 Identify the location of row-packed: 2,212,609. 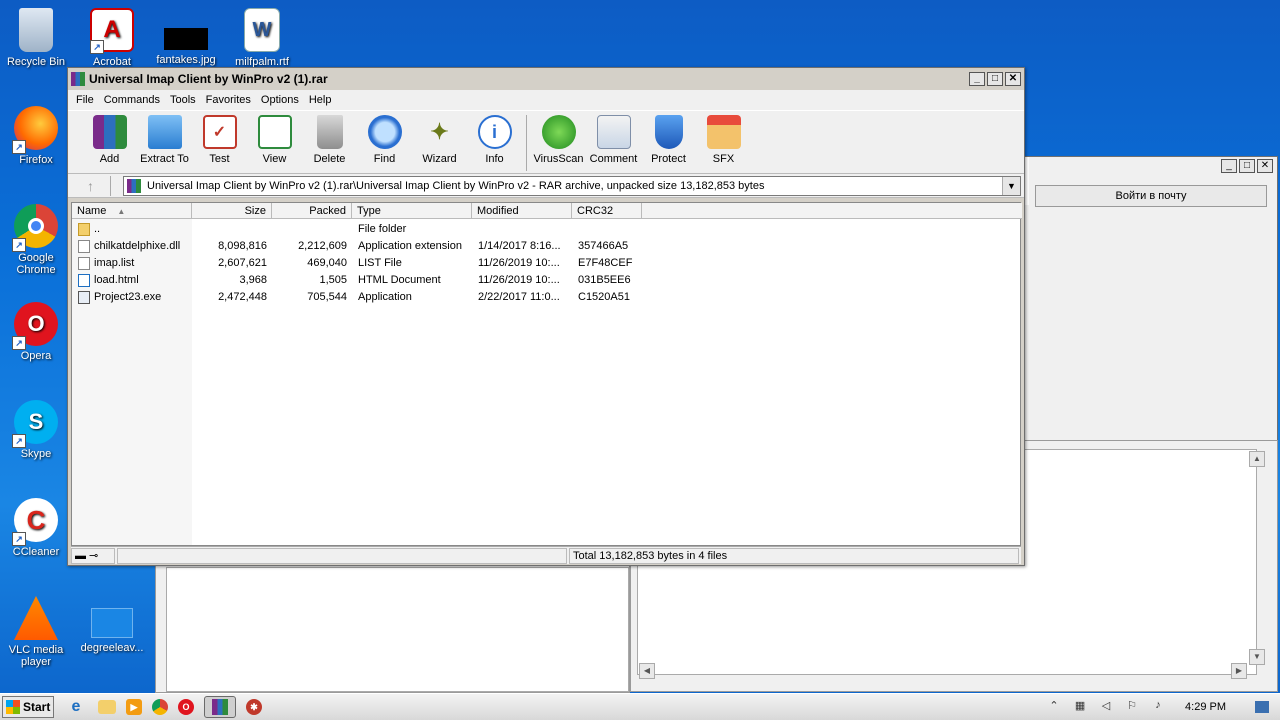
(322, 246).